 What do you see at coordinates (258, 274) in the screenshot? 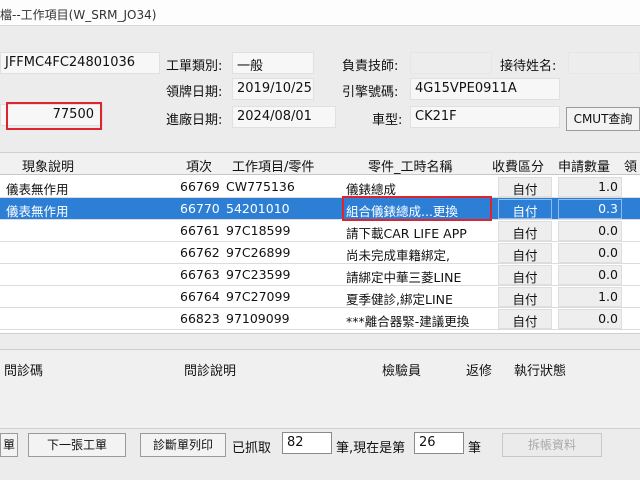
I see `cell-part-no: 97C23599` at bounding box center [258, 274].